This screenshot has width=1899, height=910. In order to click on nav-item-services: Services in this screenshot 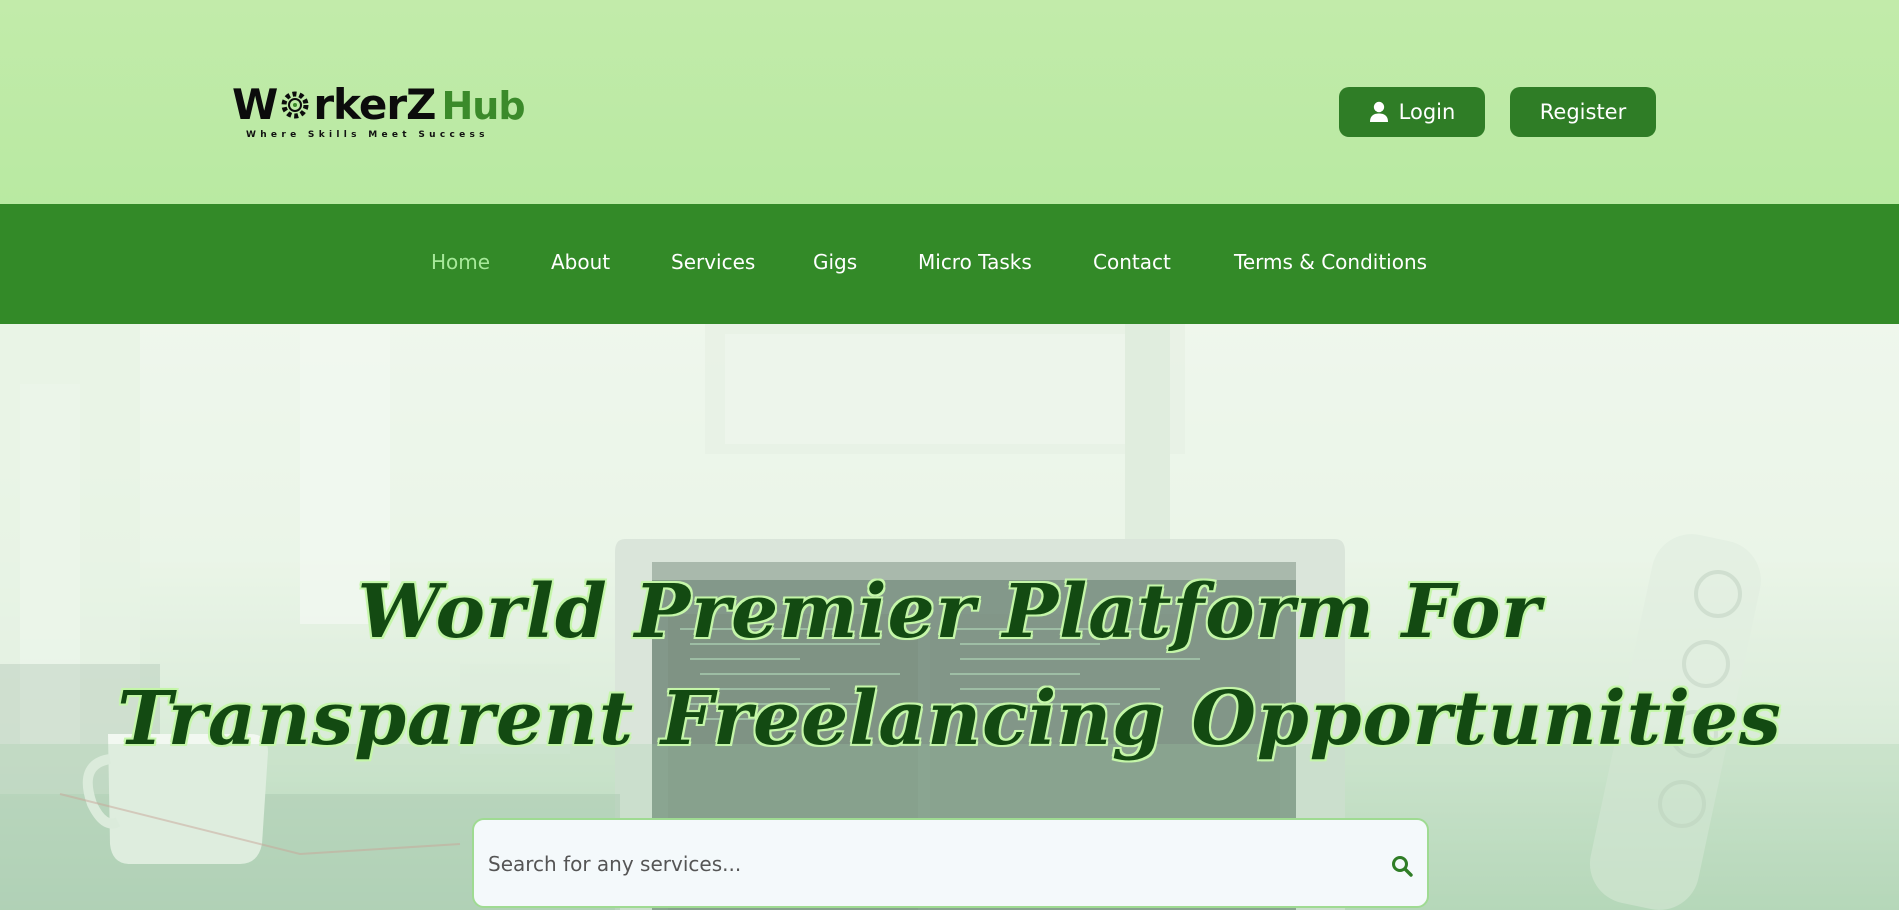, I will do `click(713, 262)`.